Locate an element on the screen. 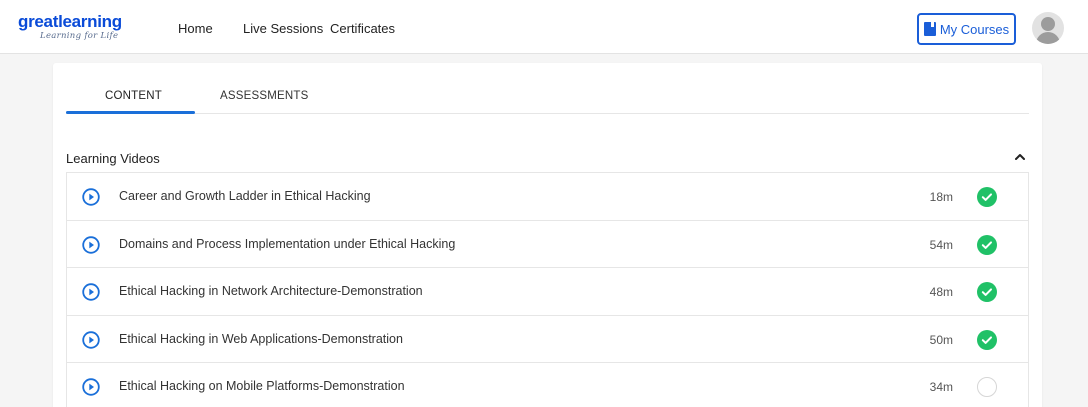 This screenshot has width=1088, height=407. tab-content: CONTENT is located at coordinates (133, 96).